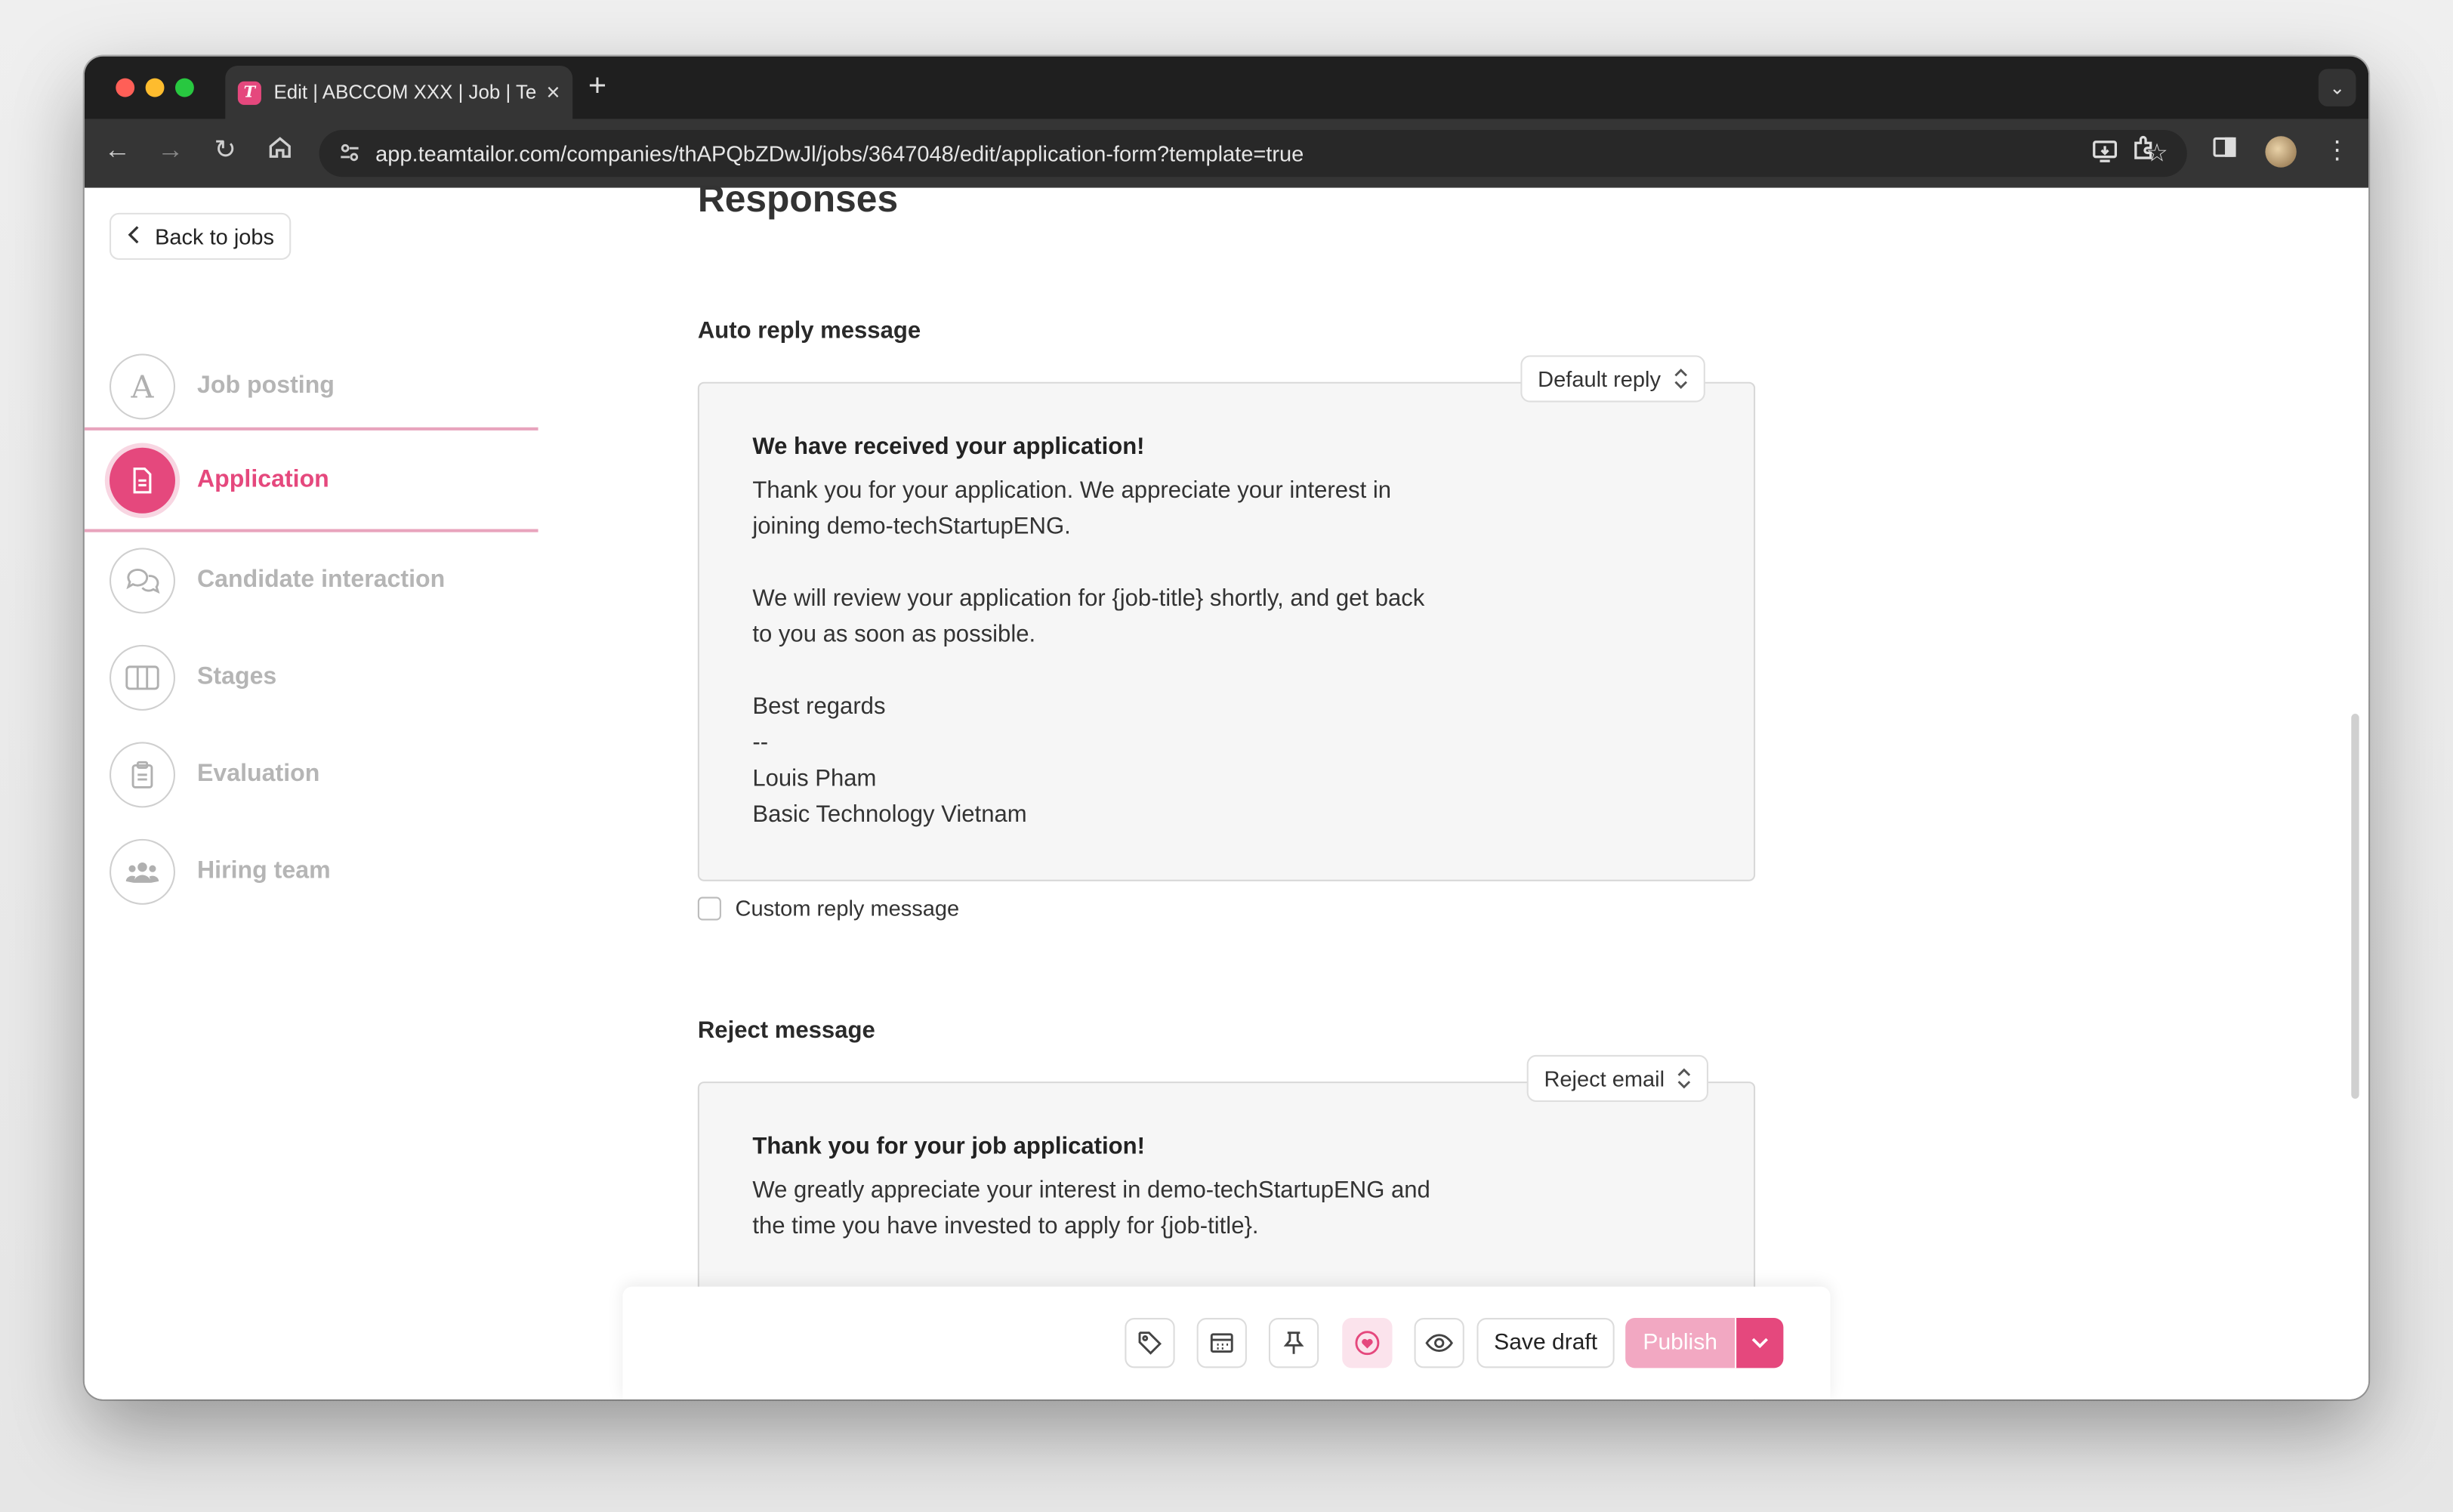  I want to click on back-arrow-icon: ←, so click(117, 149).